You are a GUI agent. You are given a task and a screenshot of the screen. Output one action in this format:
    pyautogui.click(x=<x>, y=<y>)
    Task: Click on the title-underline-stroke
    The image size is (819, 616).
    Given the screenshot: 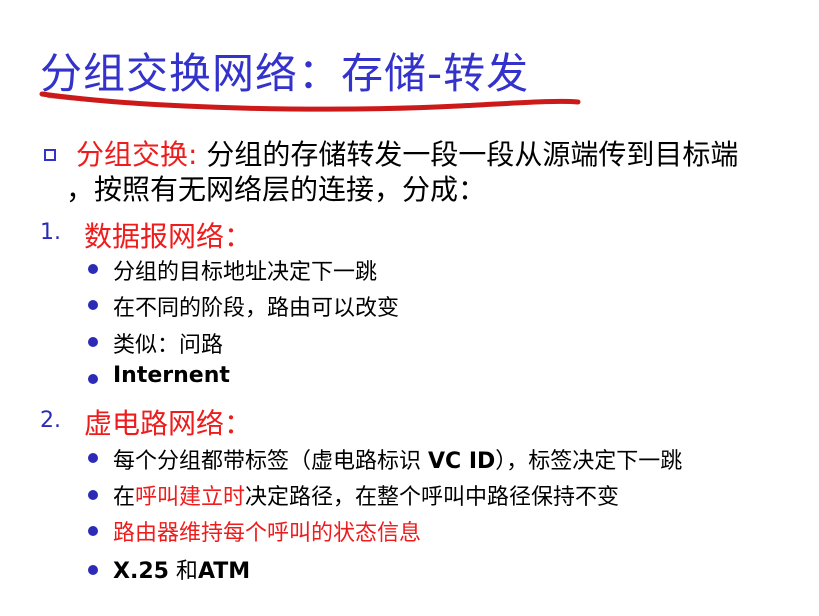 What is the action you would take?
    pyautogui.click(x=310, y=101)
    